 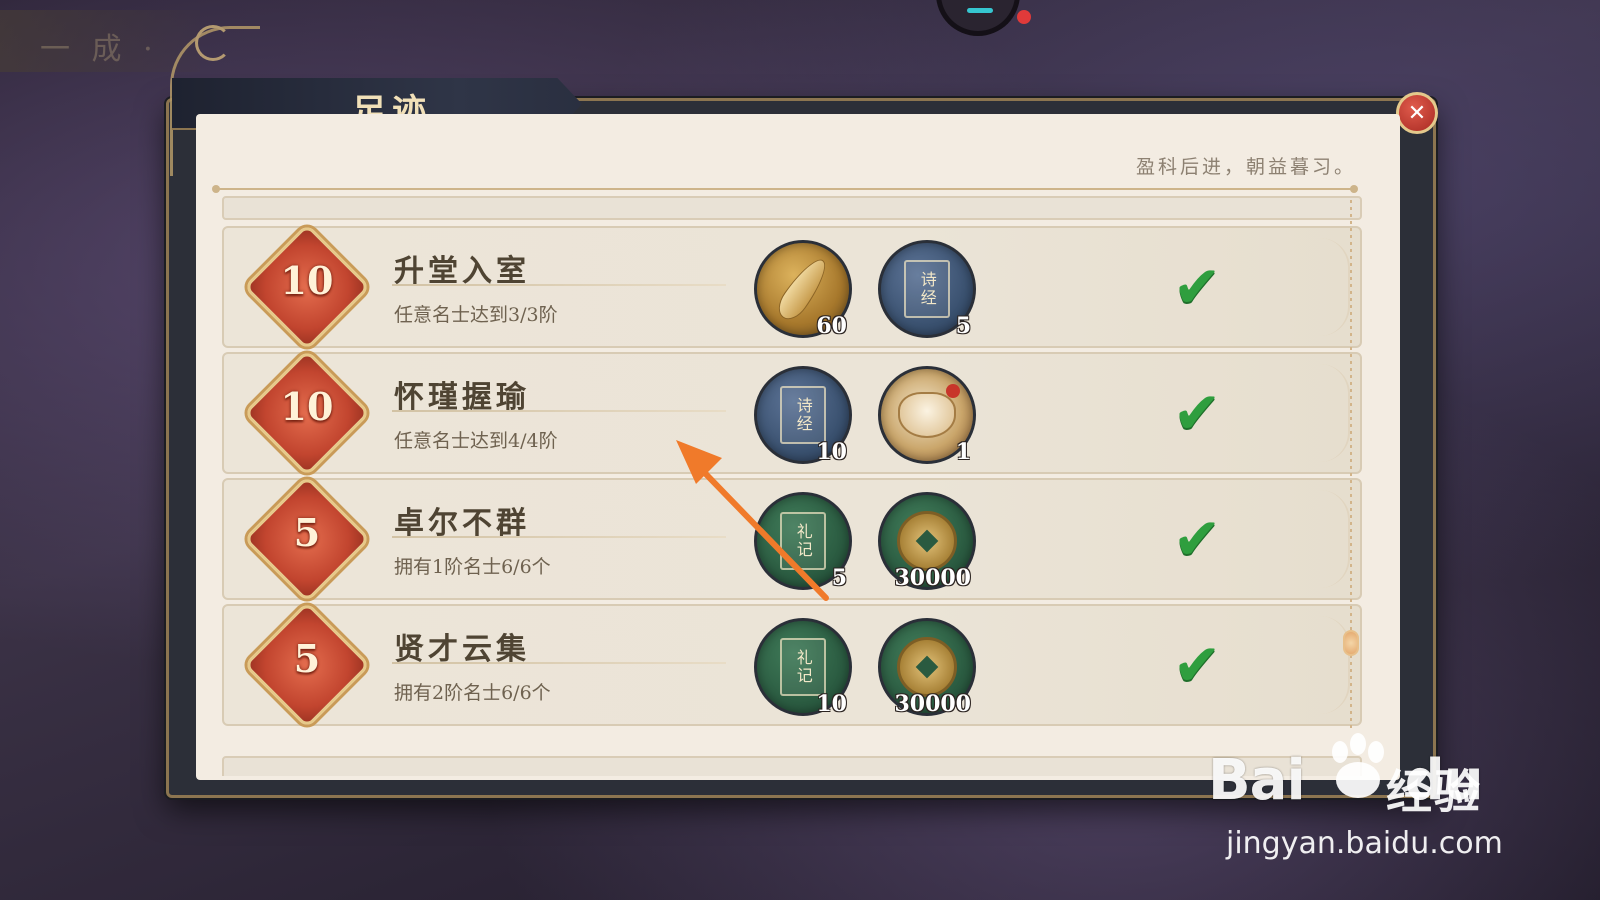 What do you see at coordinates (785, 189) in the screenshot?
I see `header-divider` at bounding box center [785, 189].